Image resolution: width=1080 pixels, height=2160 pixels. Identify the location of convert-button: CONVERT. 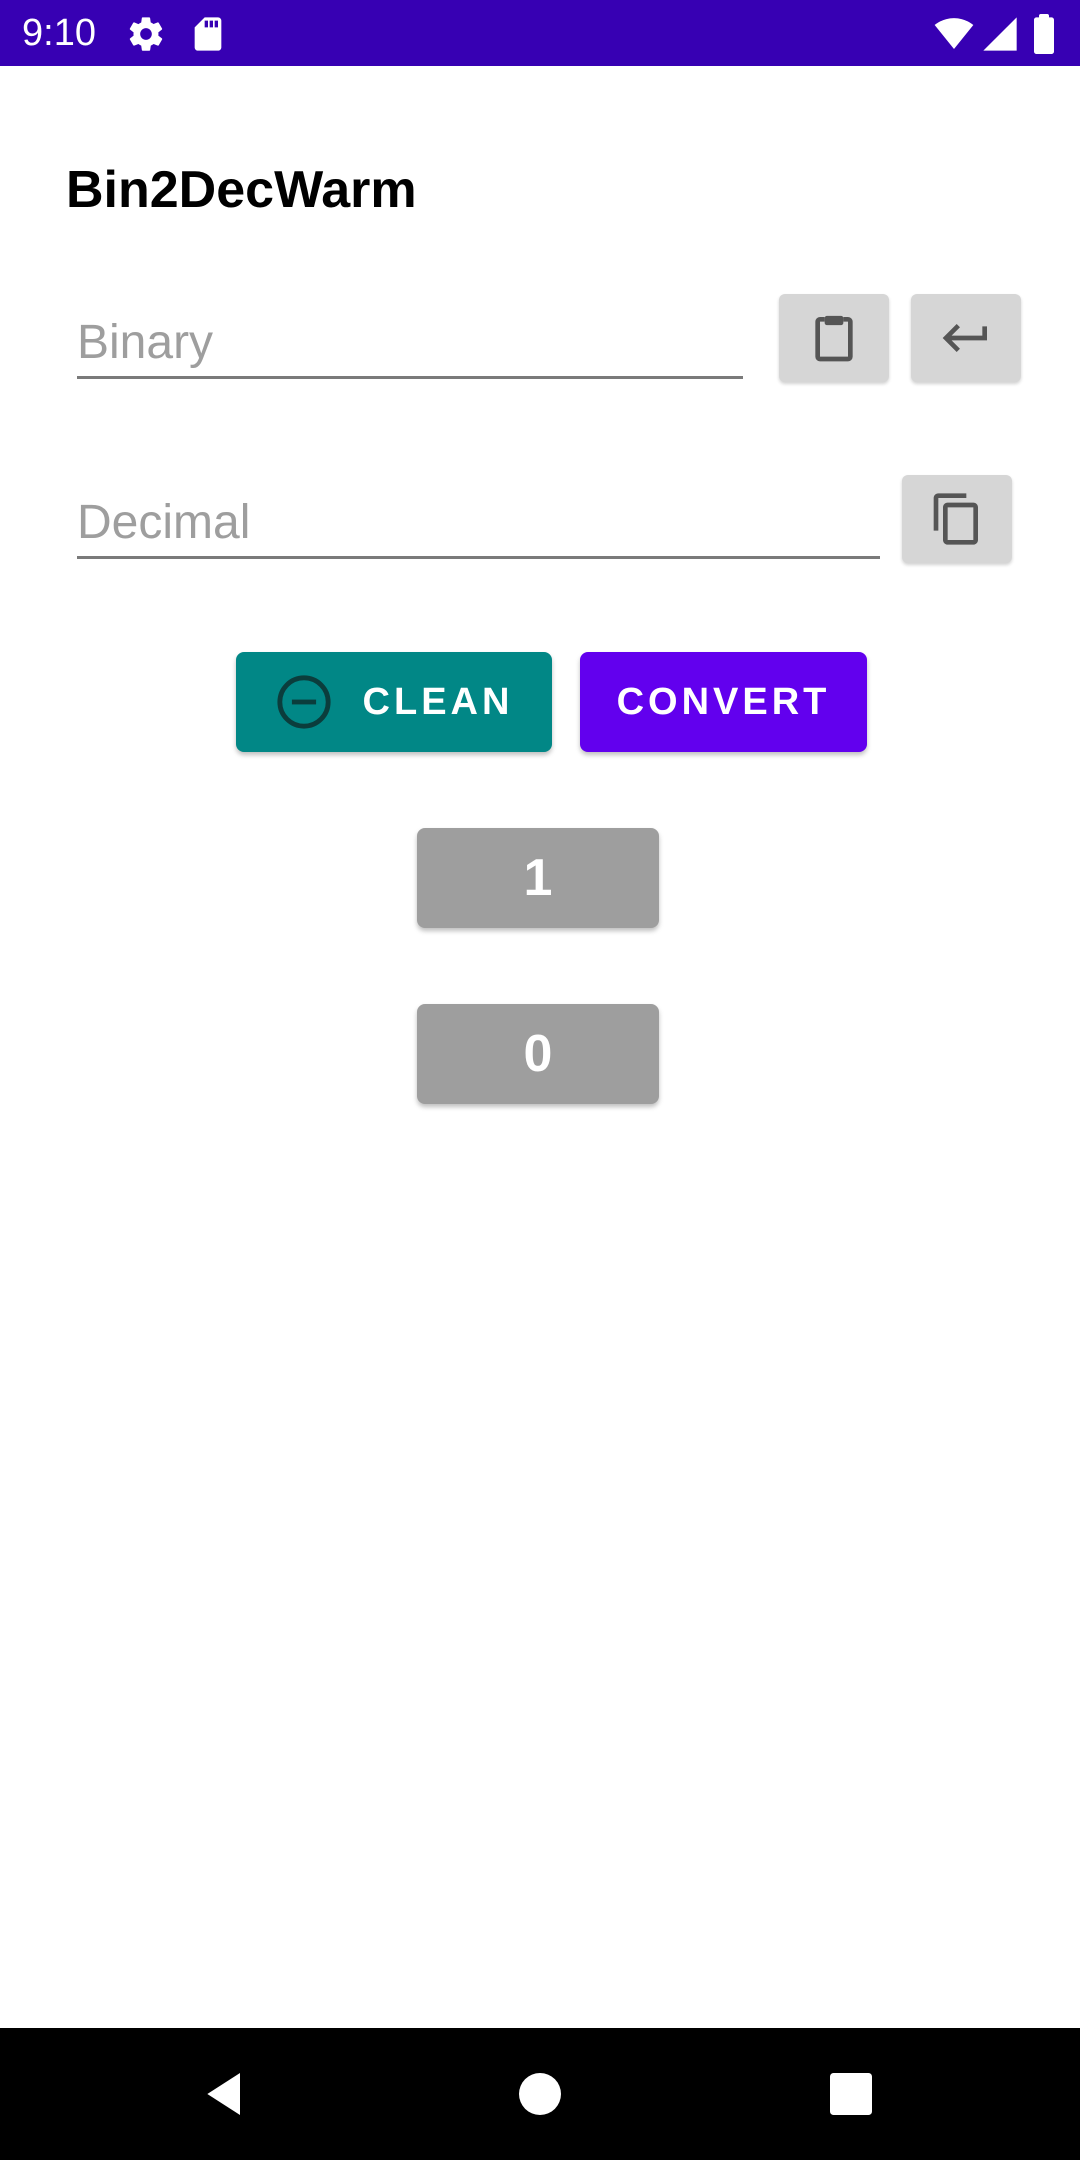
(723, 702).